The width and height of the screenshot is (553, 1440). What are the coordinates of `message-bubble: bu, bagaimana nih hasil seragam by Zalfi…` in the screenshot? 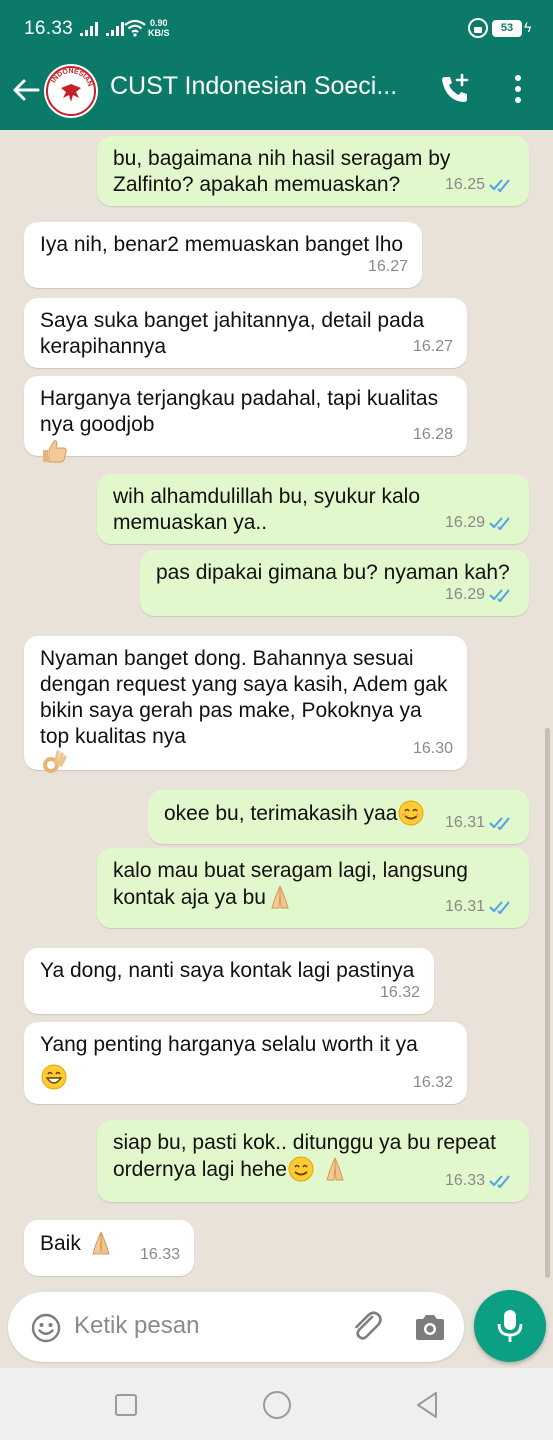 It's located at (313, 171).